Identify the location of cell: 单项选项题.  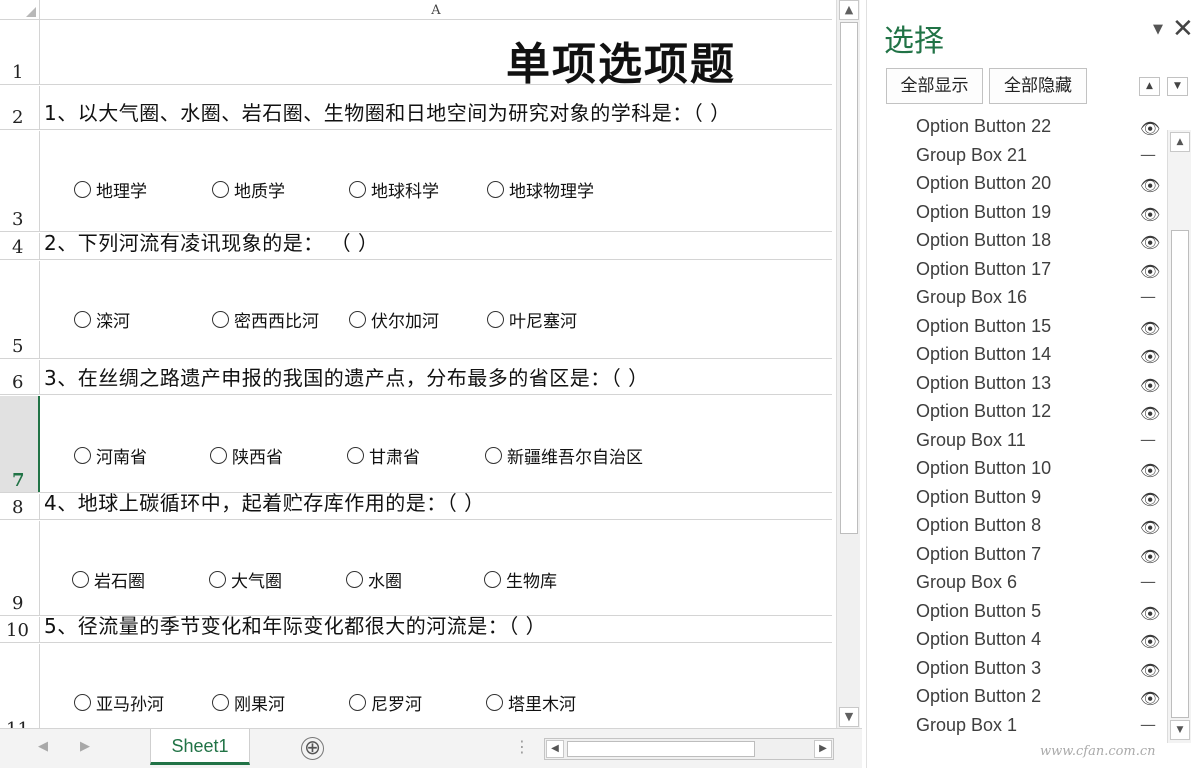
(436, 55).